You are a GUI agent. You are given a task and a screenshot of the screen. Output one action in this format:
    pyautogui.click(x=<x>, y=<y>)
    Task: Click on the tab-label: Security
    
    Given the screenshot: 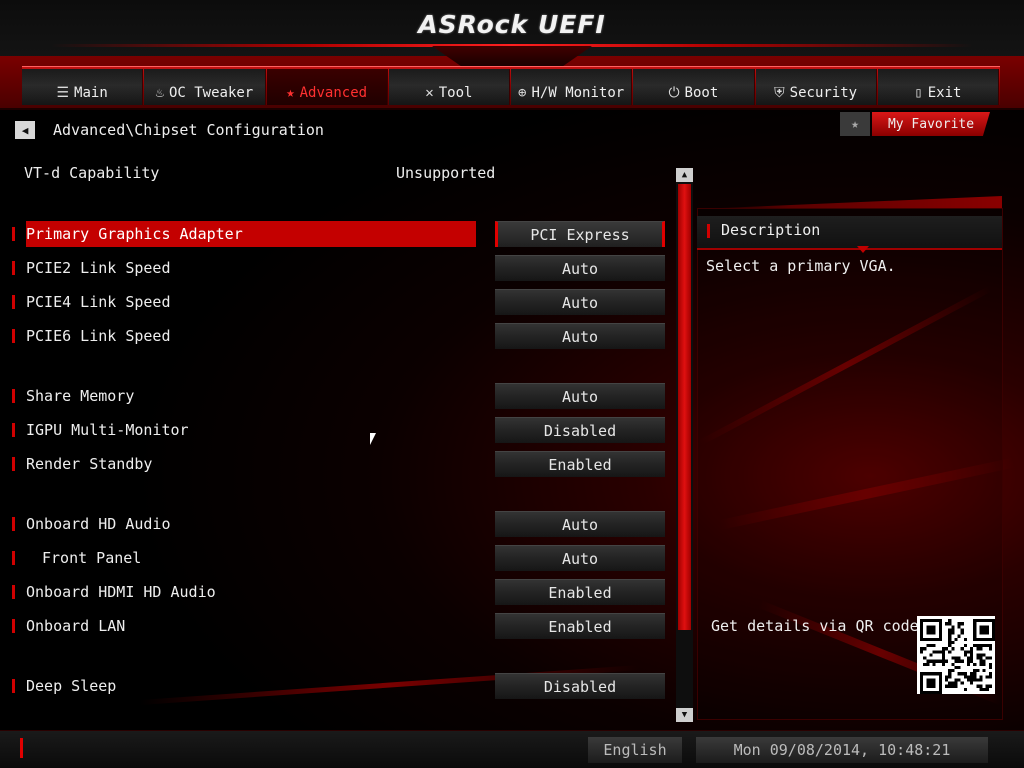 What is the action you would take?
    pyautogui.click(x=823, y=93)
    